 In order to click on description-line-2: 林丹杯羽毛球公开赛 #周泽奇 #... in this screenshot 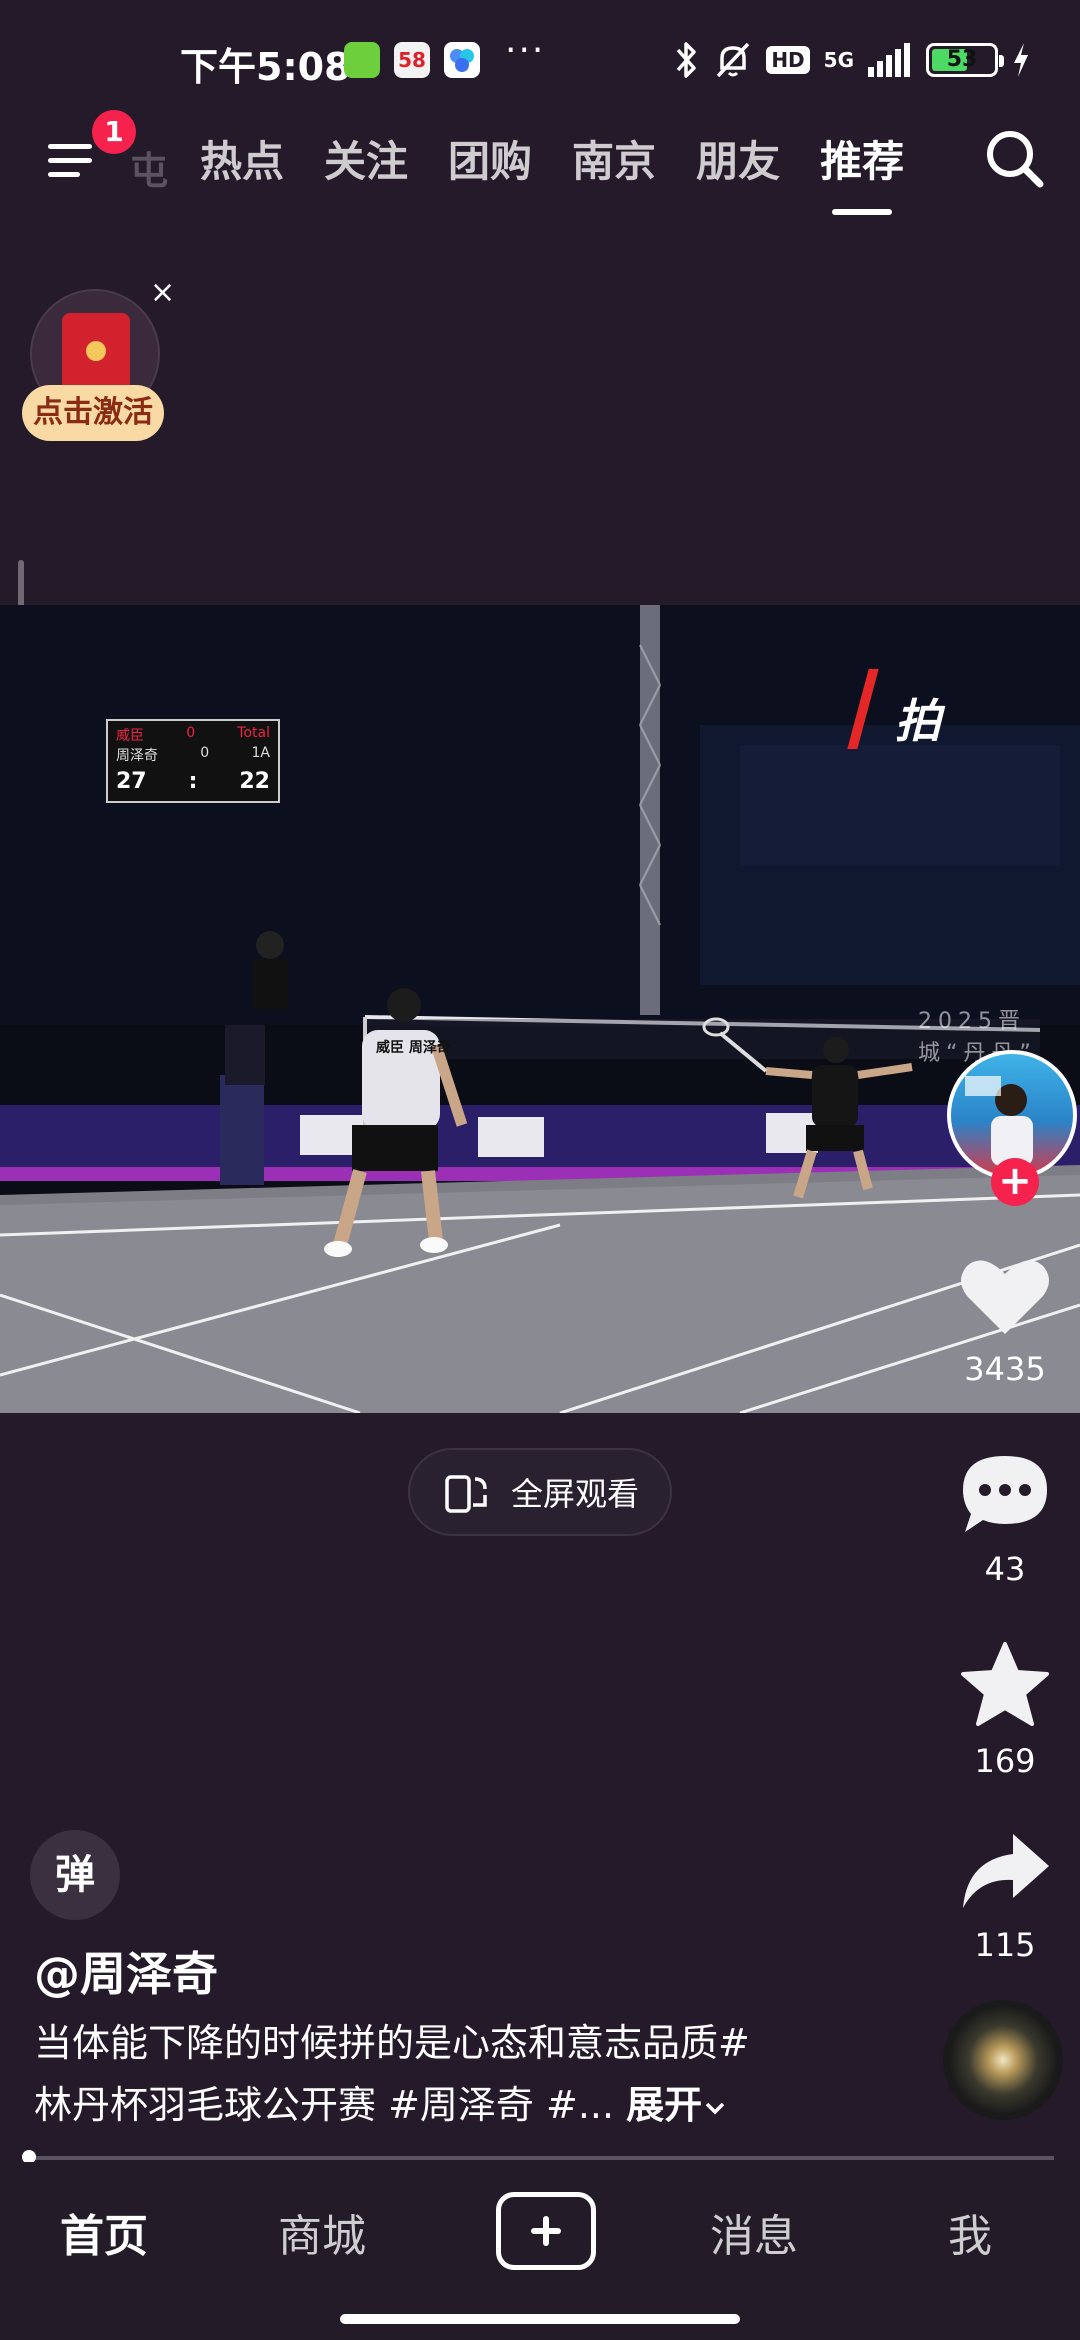, I will do `click(324, 2105)`.